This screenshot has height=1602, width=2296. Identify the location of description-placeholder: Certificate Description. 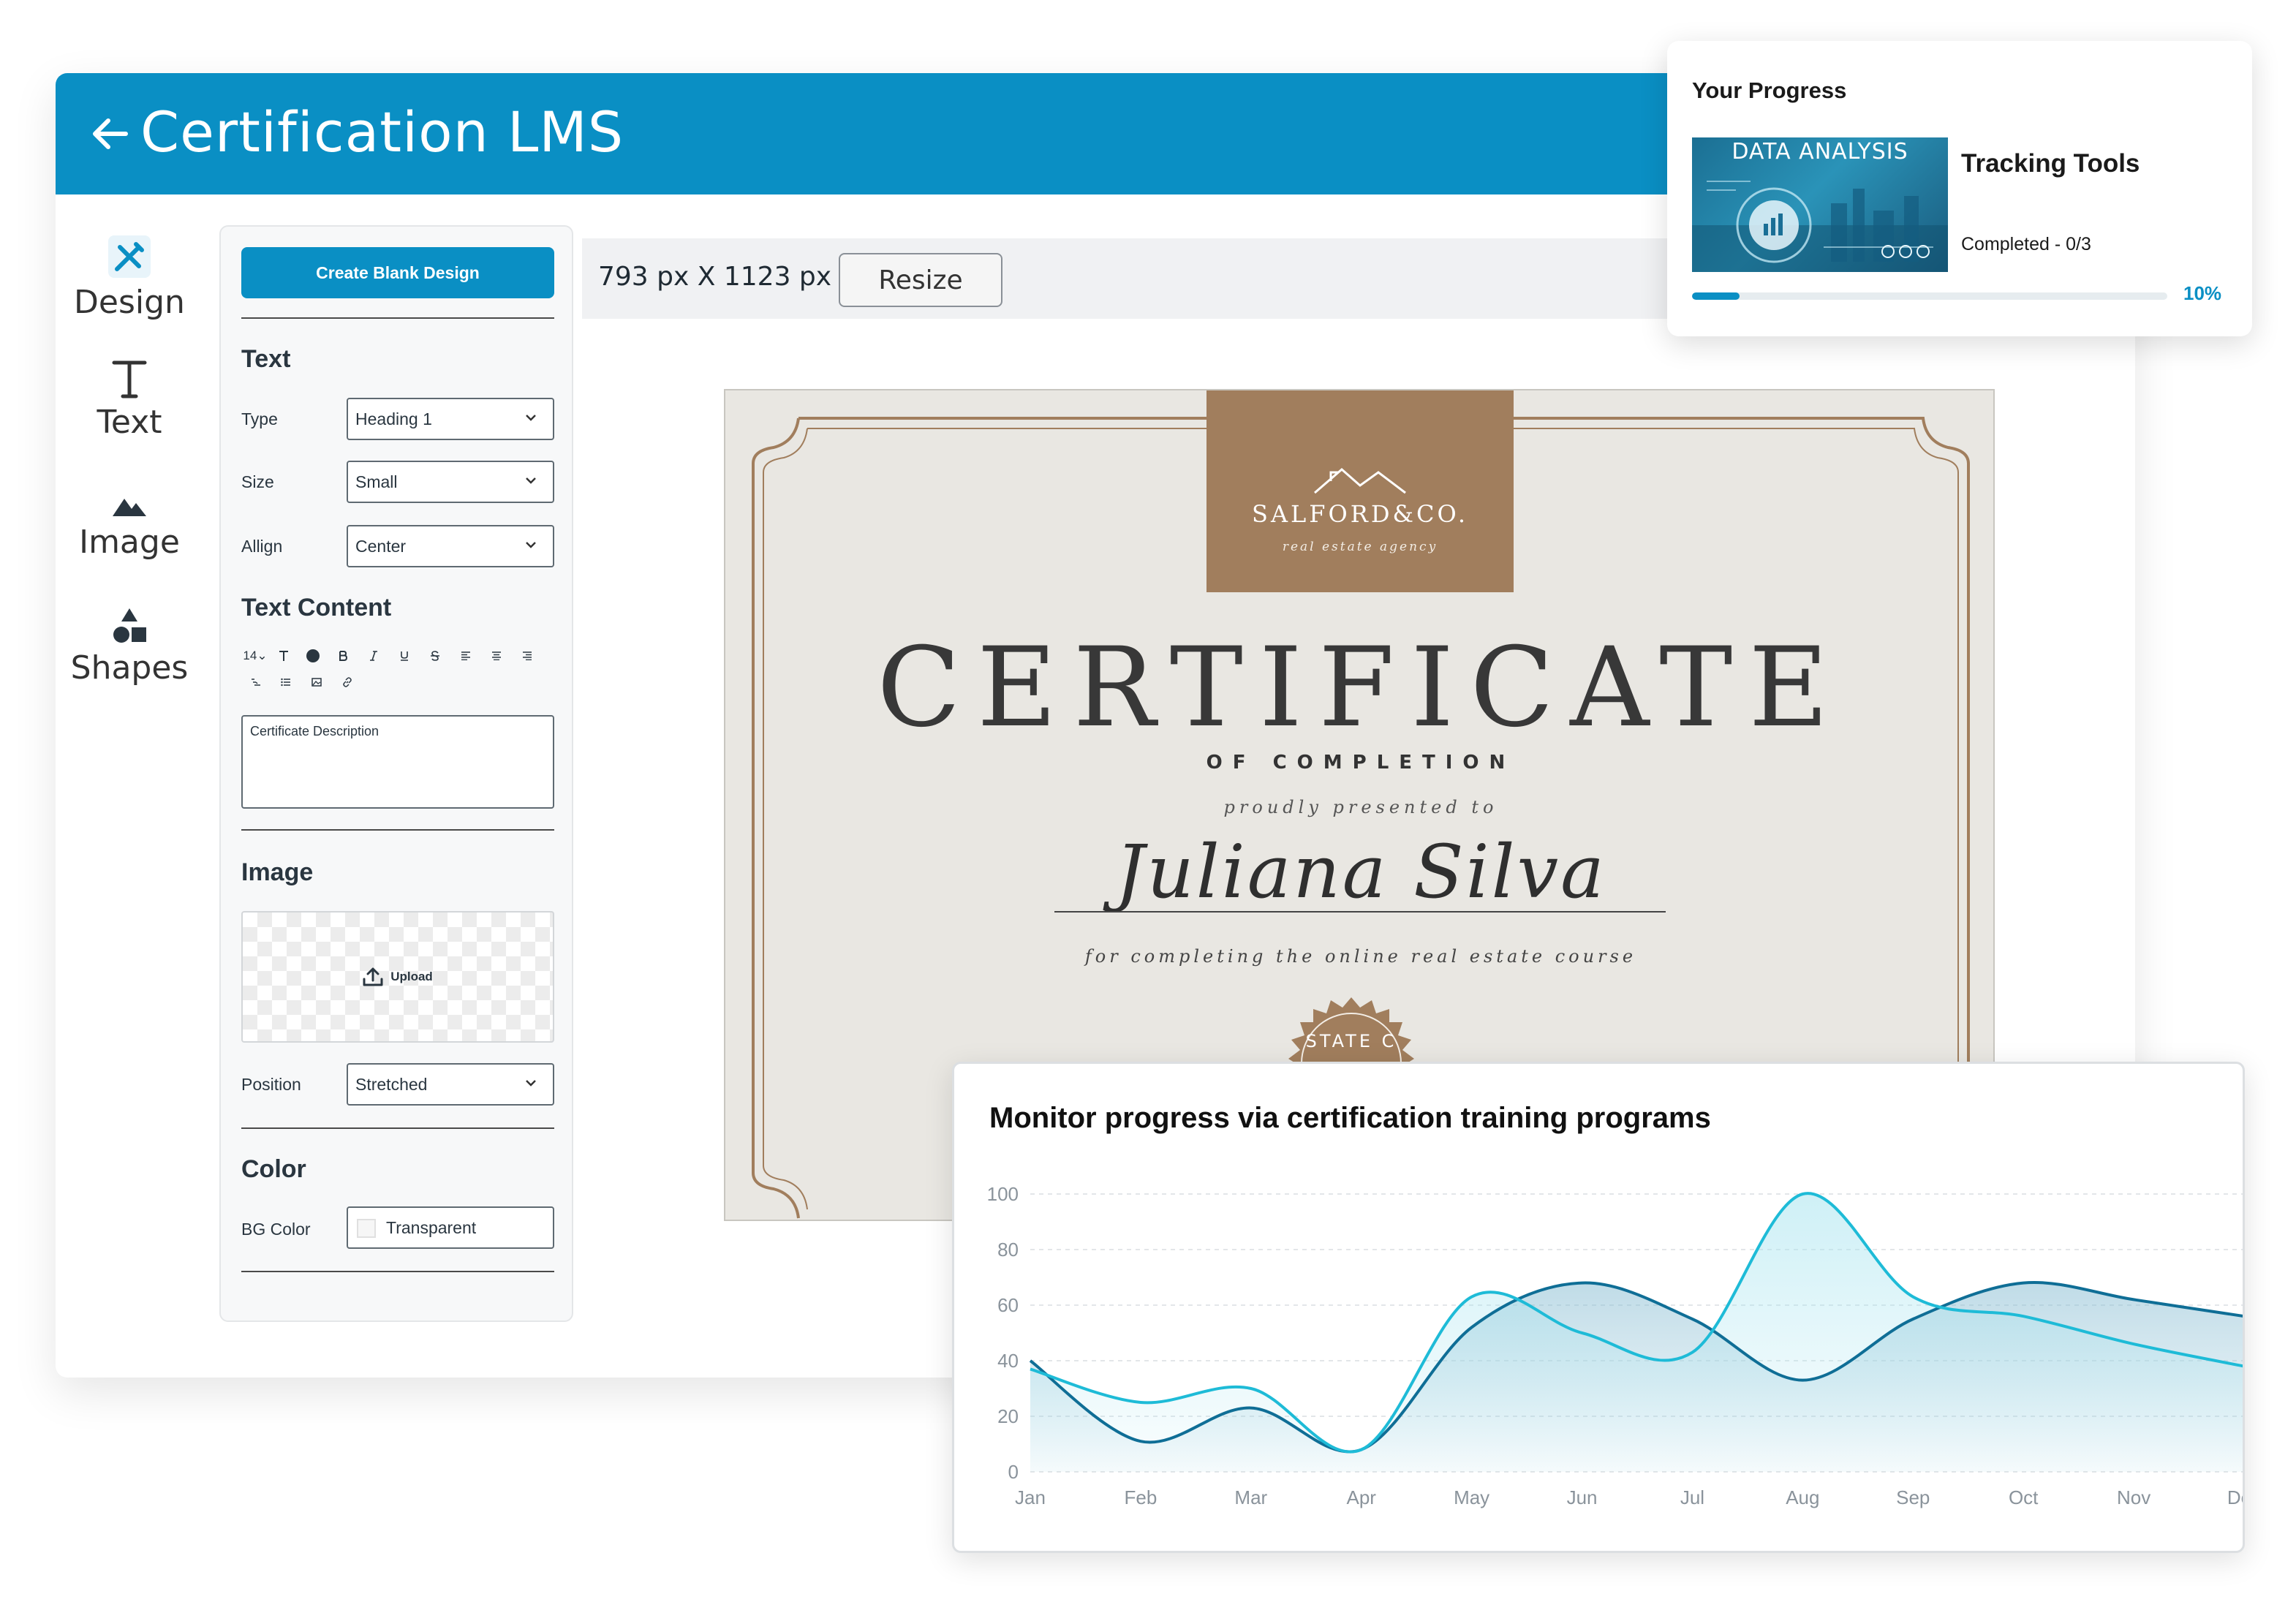
(314, 731).